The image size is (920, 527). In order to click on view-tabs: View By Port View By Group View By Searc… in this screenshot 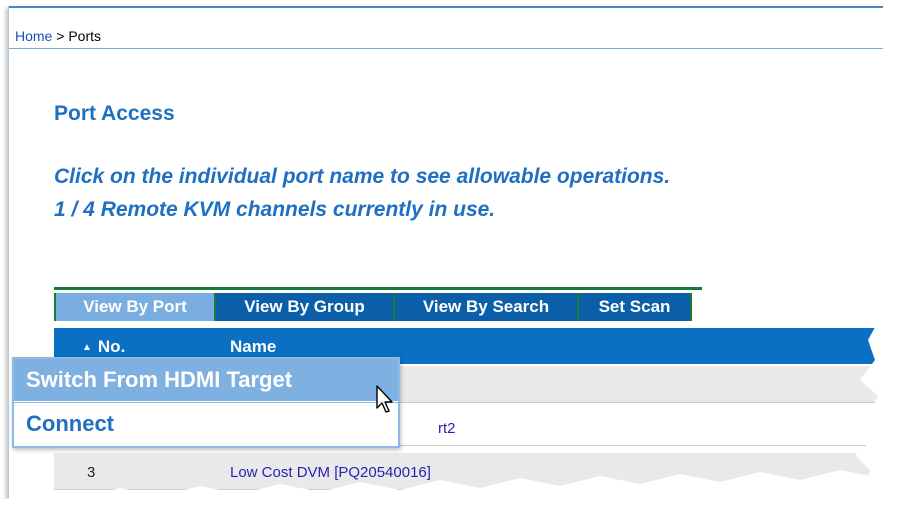, I will do `click(378, 306)`.